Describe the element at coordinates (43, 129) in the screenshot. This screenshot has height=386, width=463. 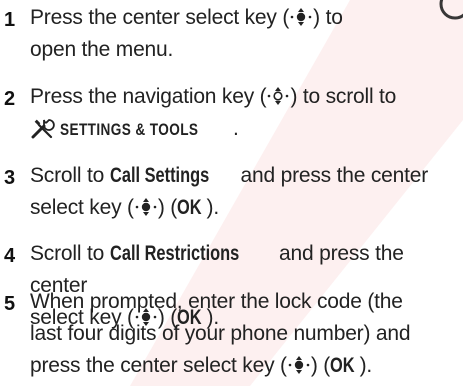
I see `settings-tools-icon` at that location.